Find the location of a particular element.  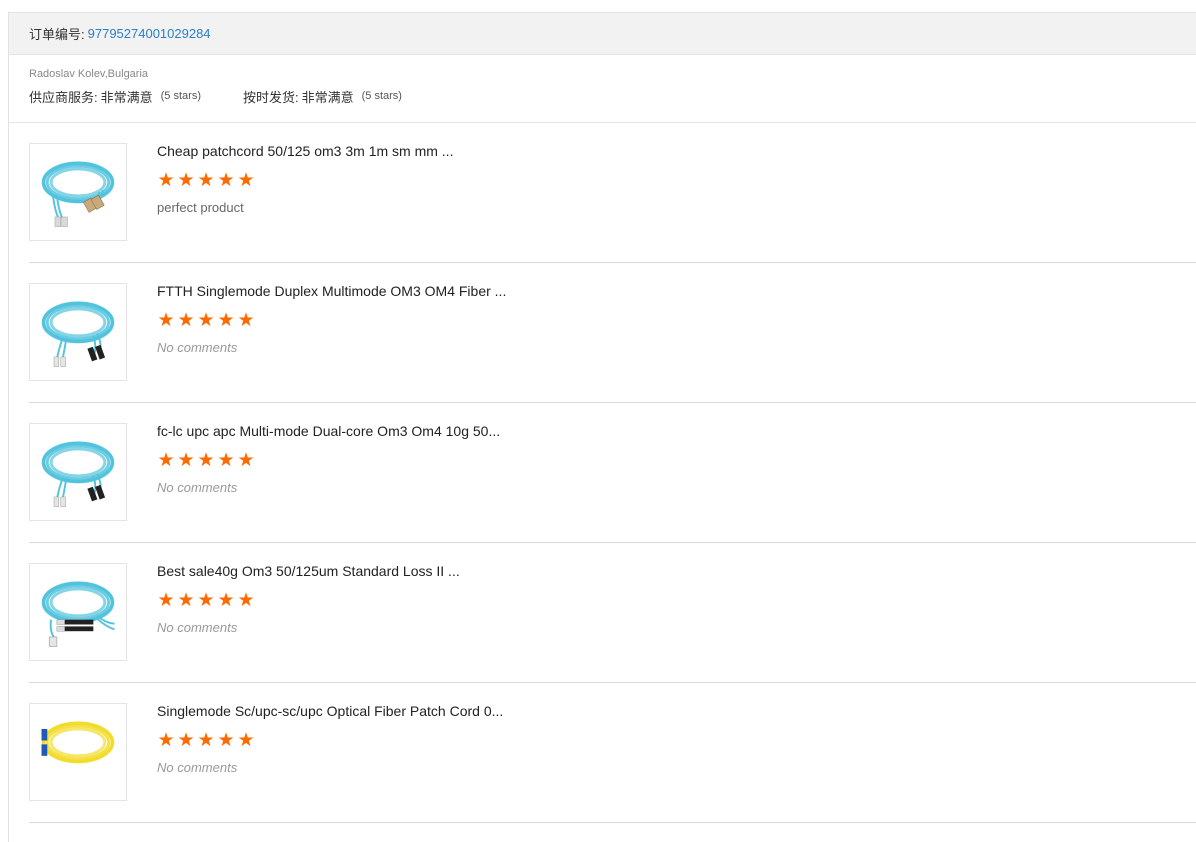

aqua-fiber-cable-st-icon is located at coordinates (78, 613).